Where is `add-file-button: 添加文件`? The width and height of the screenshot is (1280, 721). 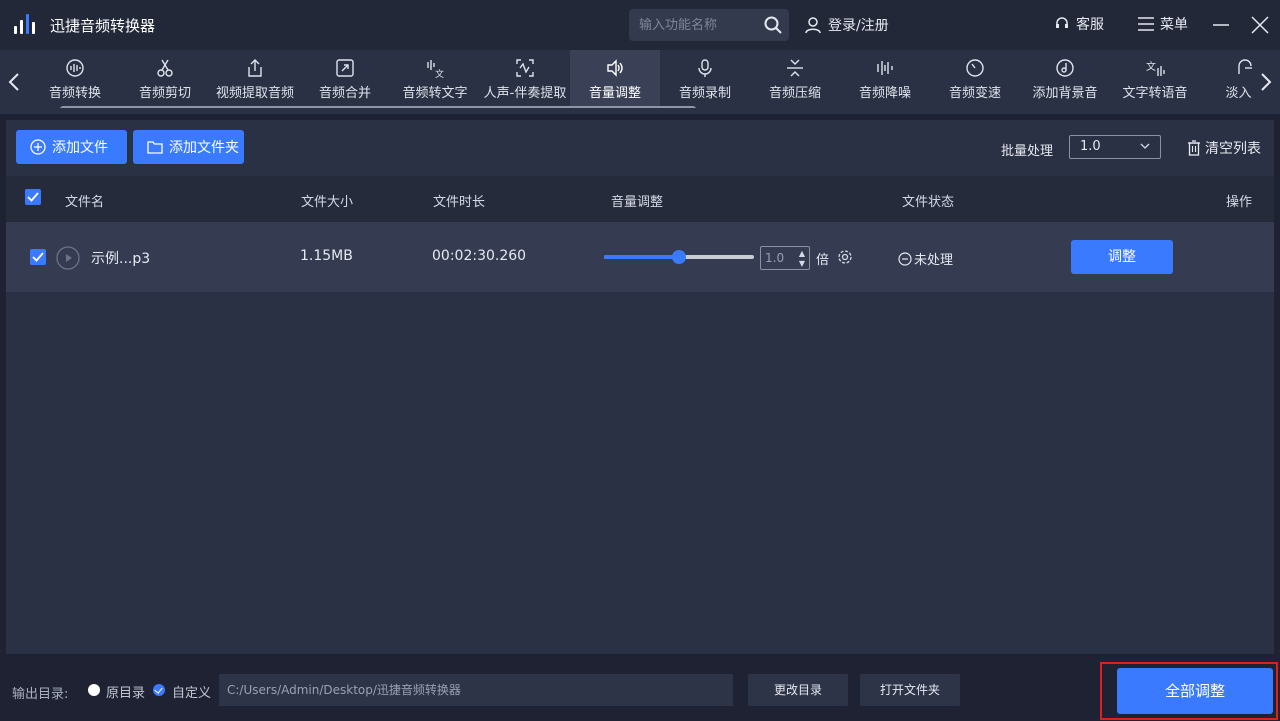 add-file-button: 添加文件 is located at coordinates (71, 147).